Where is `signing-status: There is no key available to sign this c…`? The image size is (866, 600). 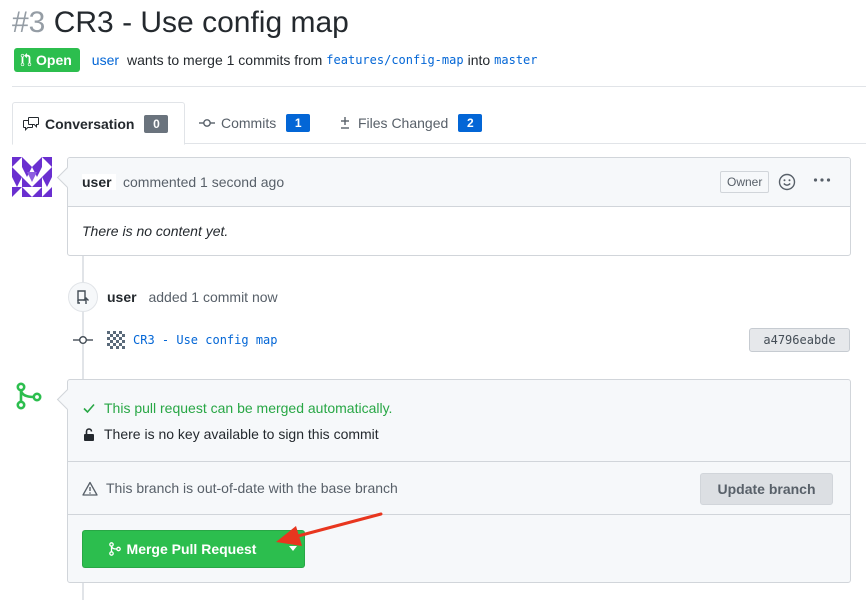 signing-status: There is no key available to sign this c… is located at coordinates (230, 434).